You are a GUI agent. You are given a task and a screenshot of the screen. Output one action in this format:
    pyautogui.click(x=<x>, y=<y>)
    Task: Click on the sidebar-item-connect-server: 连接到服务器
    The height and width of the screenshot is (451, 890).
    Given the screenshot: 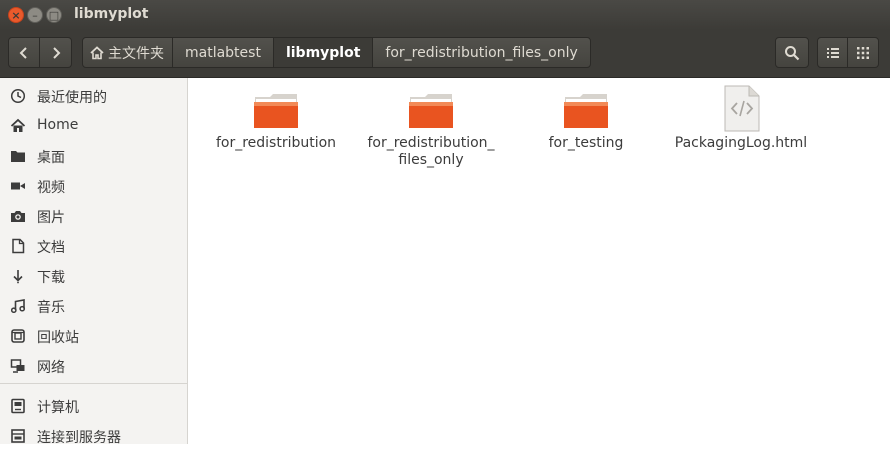 What is the action you would take?
    pyautogui.click(x=93, y=436)
    